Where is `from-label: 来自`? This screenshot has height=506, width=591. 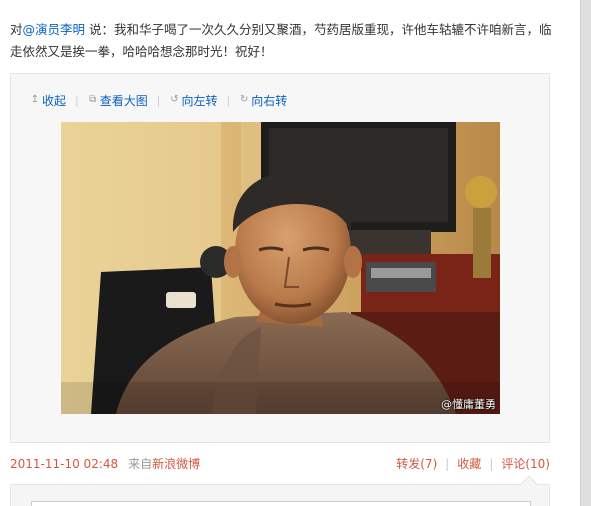 from-label: 来自 is located at coordinates (140, 464).